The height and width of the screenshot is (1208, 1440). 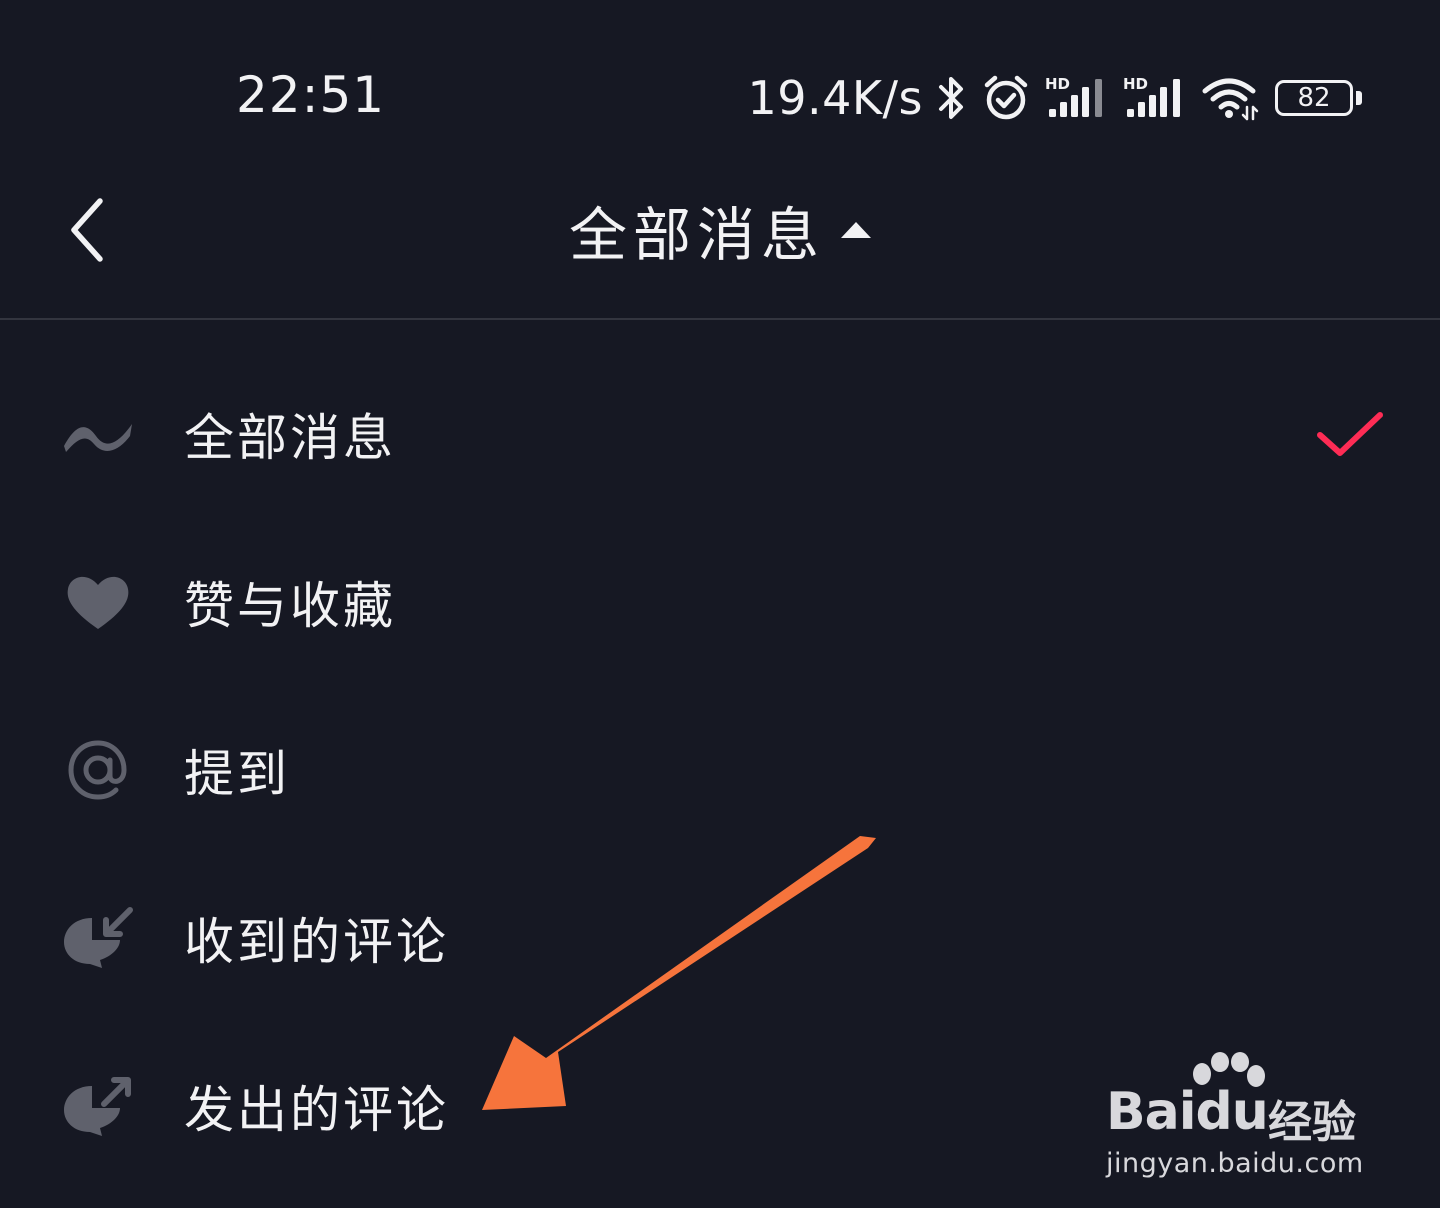 What do you see at coordinates (98, 770) in the screenshot?
I see `at-icon` at bounding box center [98, 770].